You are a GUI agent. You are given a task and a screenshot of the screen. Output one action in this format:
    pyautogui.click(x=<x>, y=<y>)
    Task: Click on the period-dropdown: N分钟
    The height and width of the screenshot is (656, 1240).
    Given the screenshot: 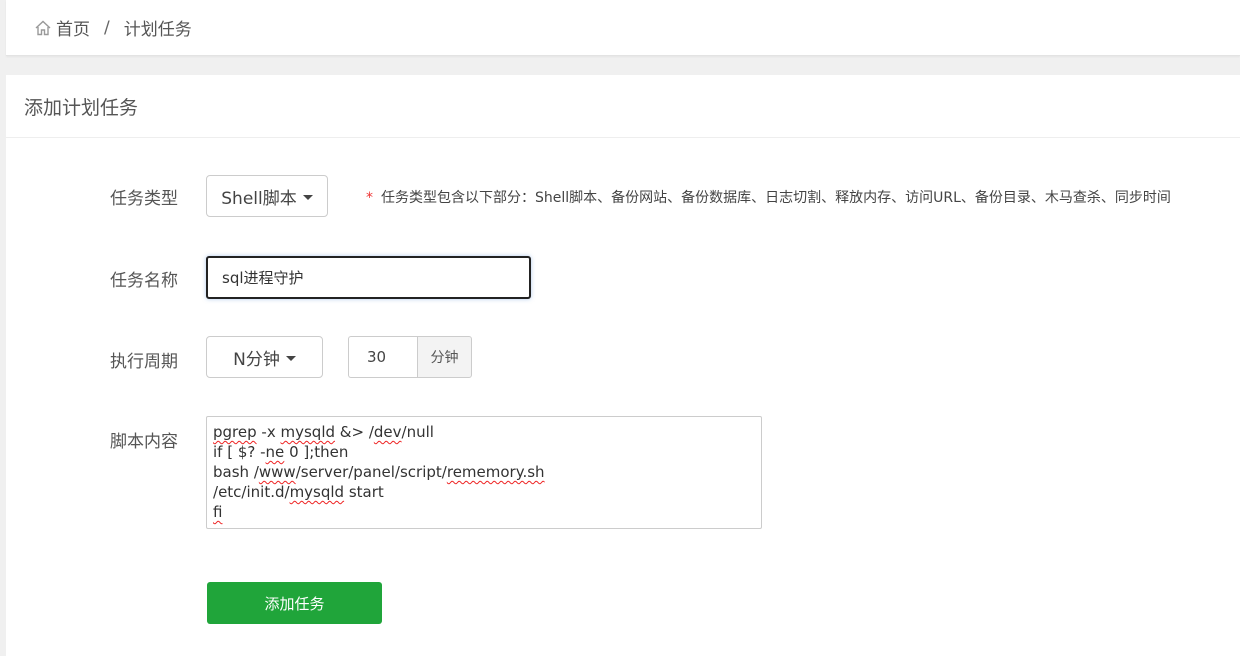 What is the action you would take?
    pyautogui.click(x=264, y=357)
    